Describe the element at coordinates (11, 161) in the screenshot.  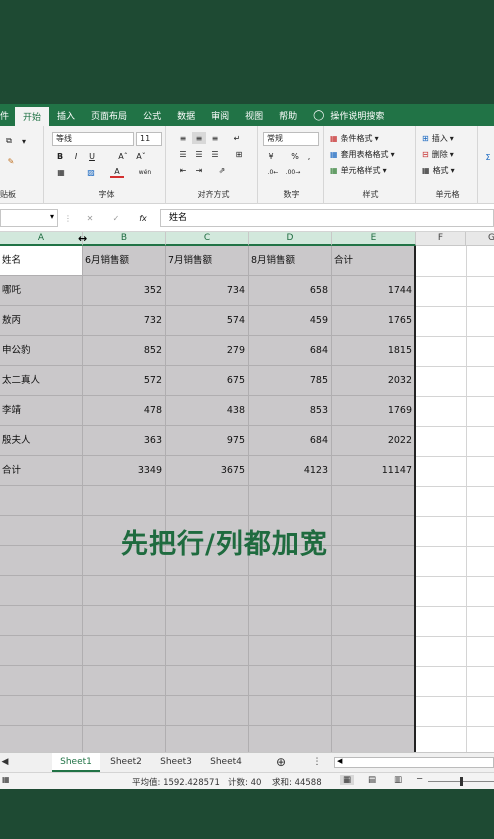
I see `format-painter-icon: ✎` at that location.